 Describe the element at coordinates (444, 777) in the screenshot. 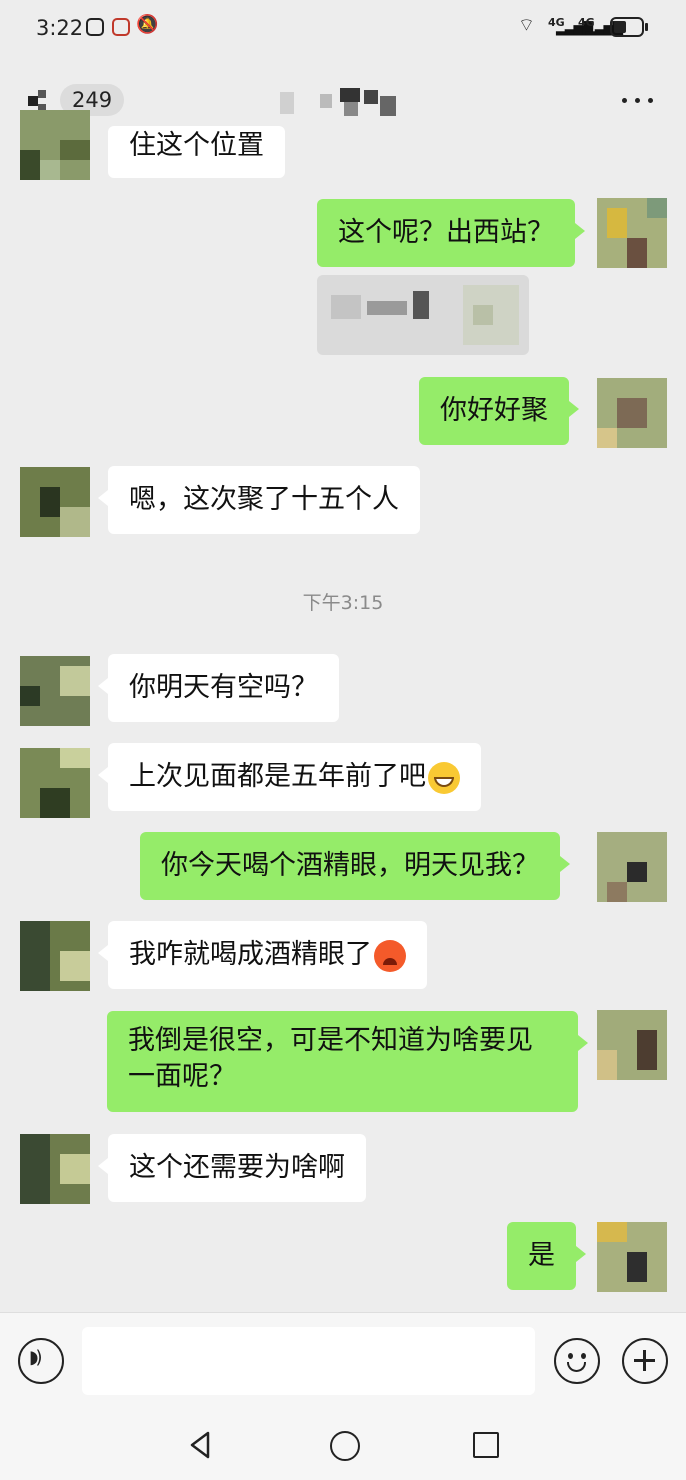

I see `grinning-face-icon` at that location.